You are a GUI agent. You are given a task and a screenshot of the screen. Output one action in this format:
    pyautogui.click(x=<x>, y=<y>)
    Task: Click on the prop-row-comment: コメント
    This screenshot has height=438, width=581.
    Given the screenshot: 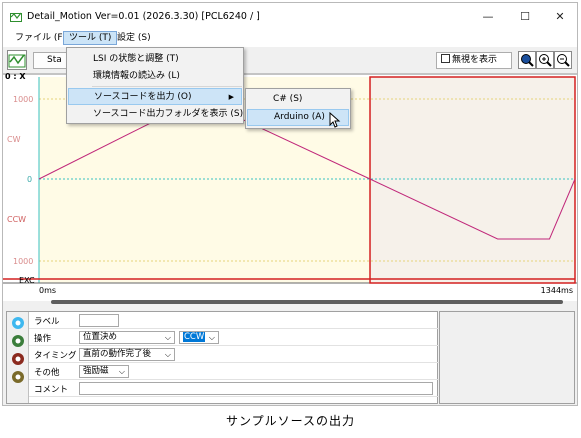 What is the action you would take?
    pyautogui.click(x=234, y=388)
    